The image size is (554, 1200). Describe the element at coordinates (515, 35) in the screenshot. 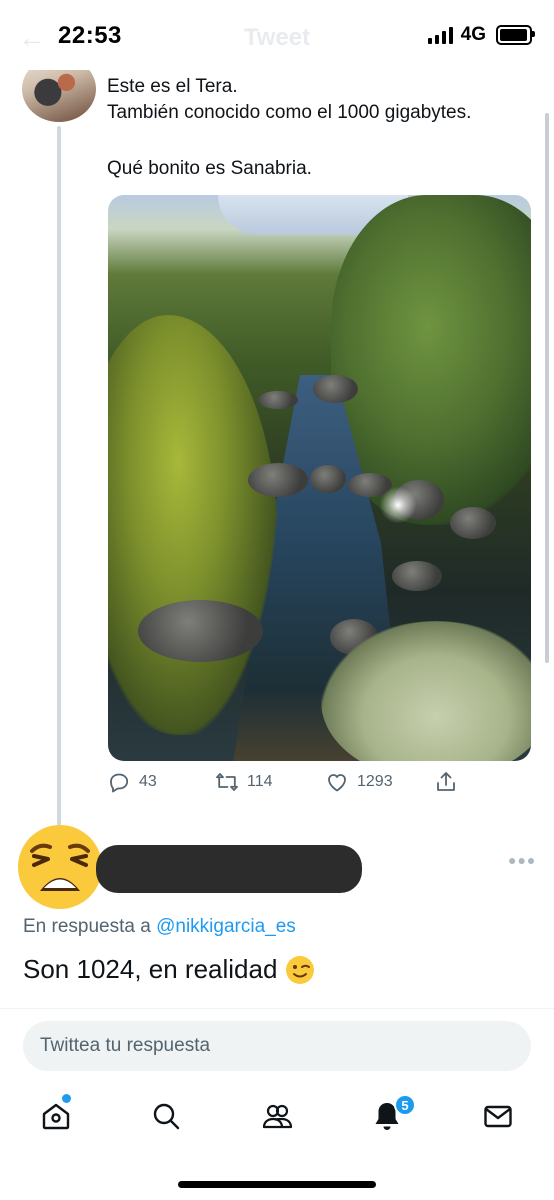

I see `battery-icon` at that location.